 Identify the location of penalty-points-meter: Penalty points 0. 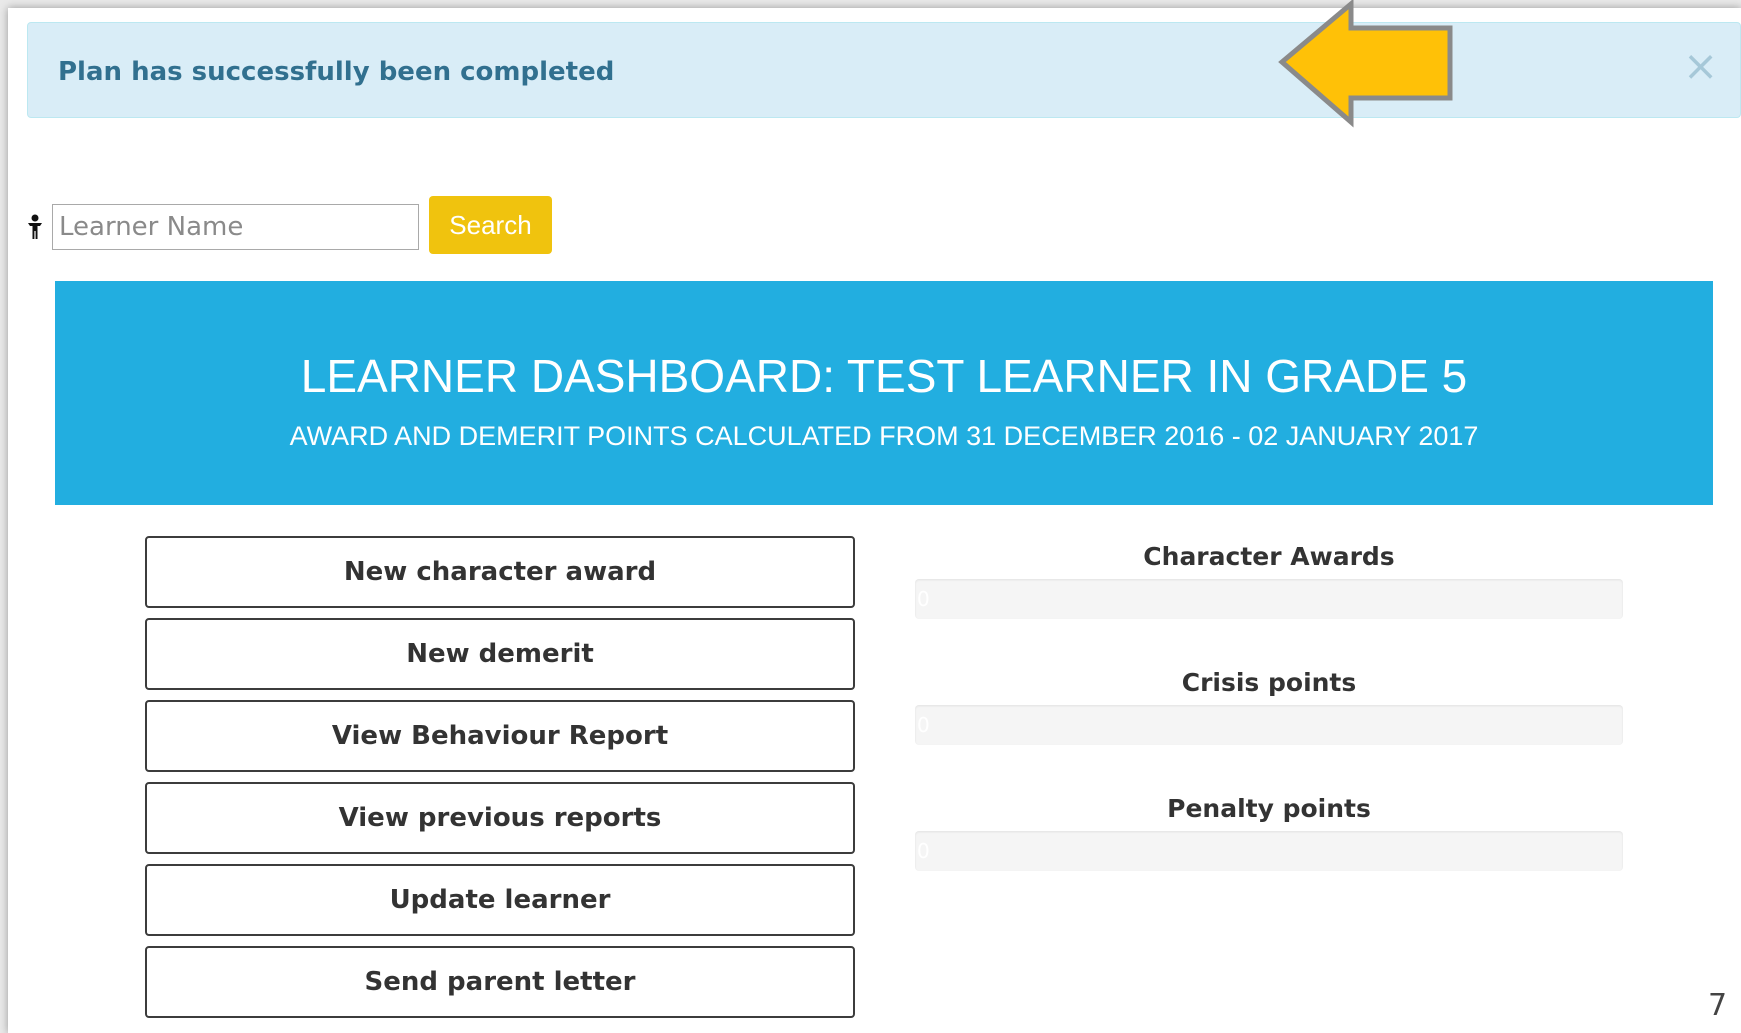
(1269, 850).